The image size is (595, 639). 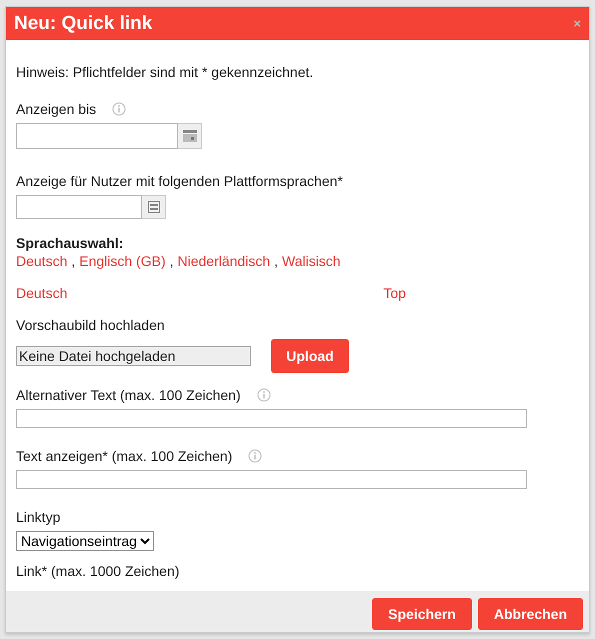 I want to click on section-heading: Sprachauswahl:, so click(x=70, y=243).